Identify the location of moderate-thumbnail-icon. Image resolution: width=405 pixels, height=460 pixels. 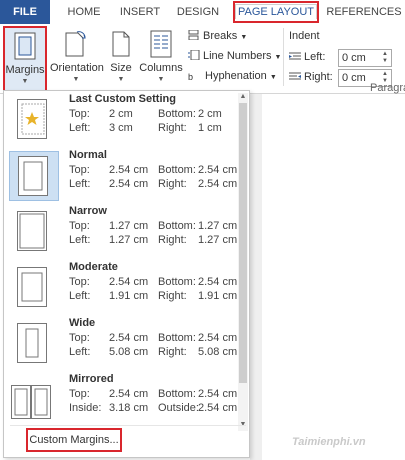
(34, 288).